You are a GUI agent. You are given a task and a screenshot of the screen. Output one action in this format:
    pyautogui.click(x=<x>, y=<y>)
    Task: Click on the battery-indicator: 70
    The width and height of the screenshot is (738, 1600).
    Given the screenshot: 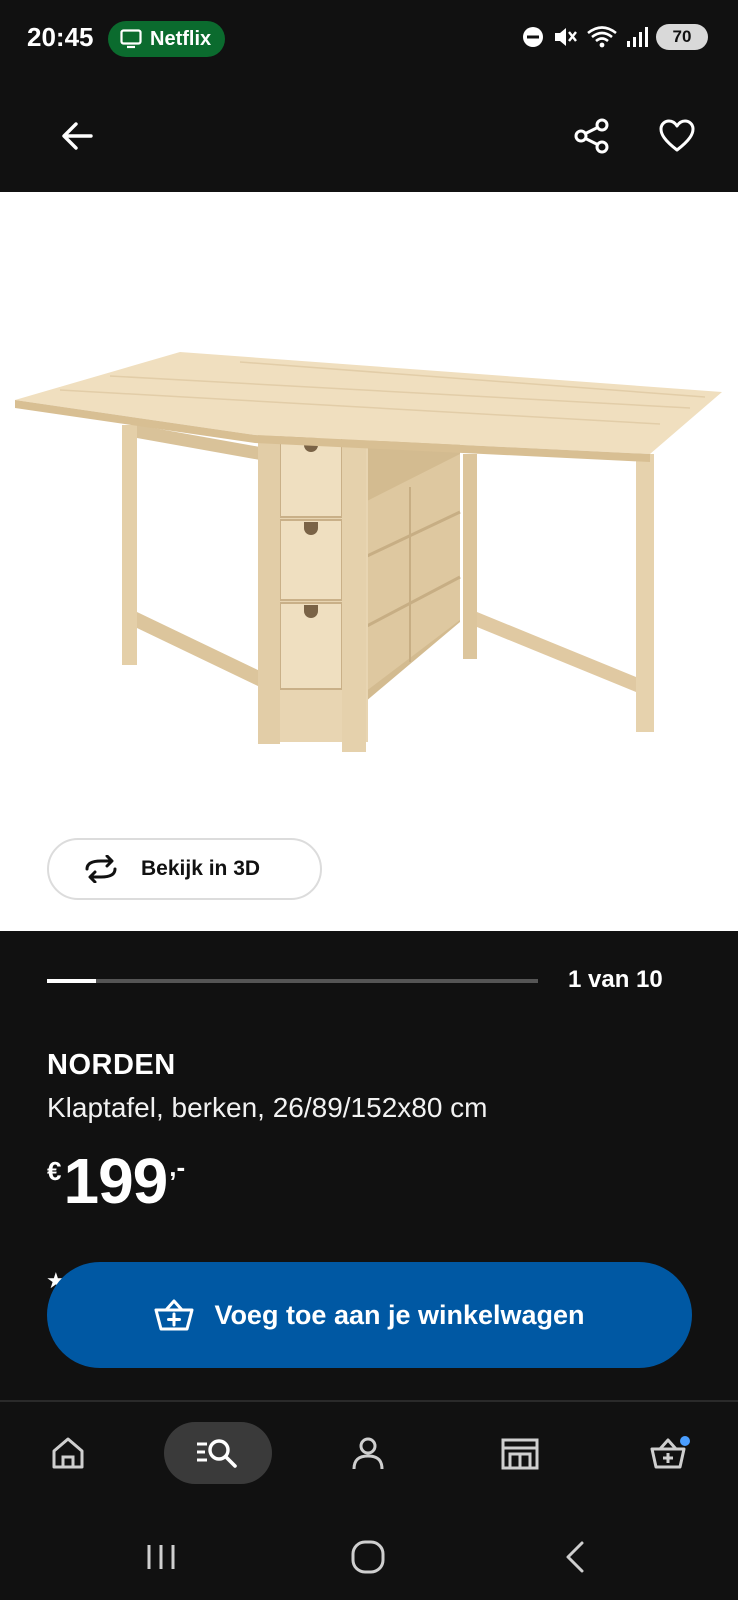 What is the action you would take?
    pyautogui.click(x=682, y=37)
    